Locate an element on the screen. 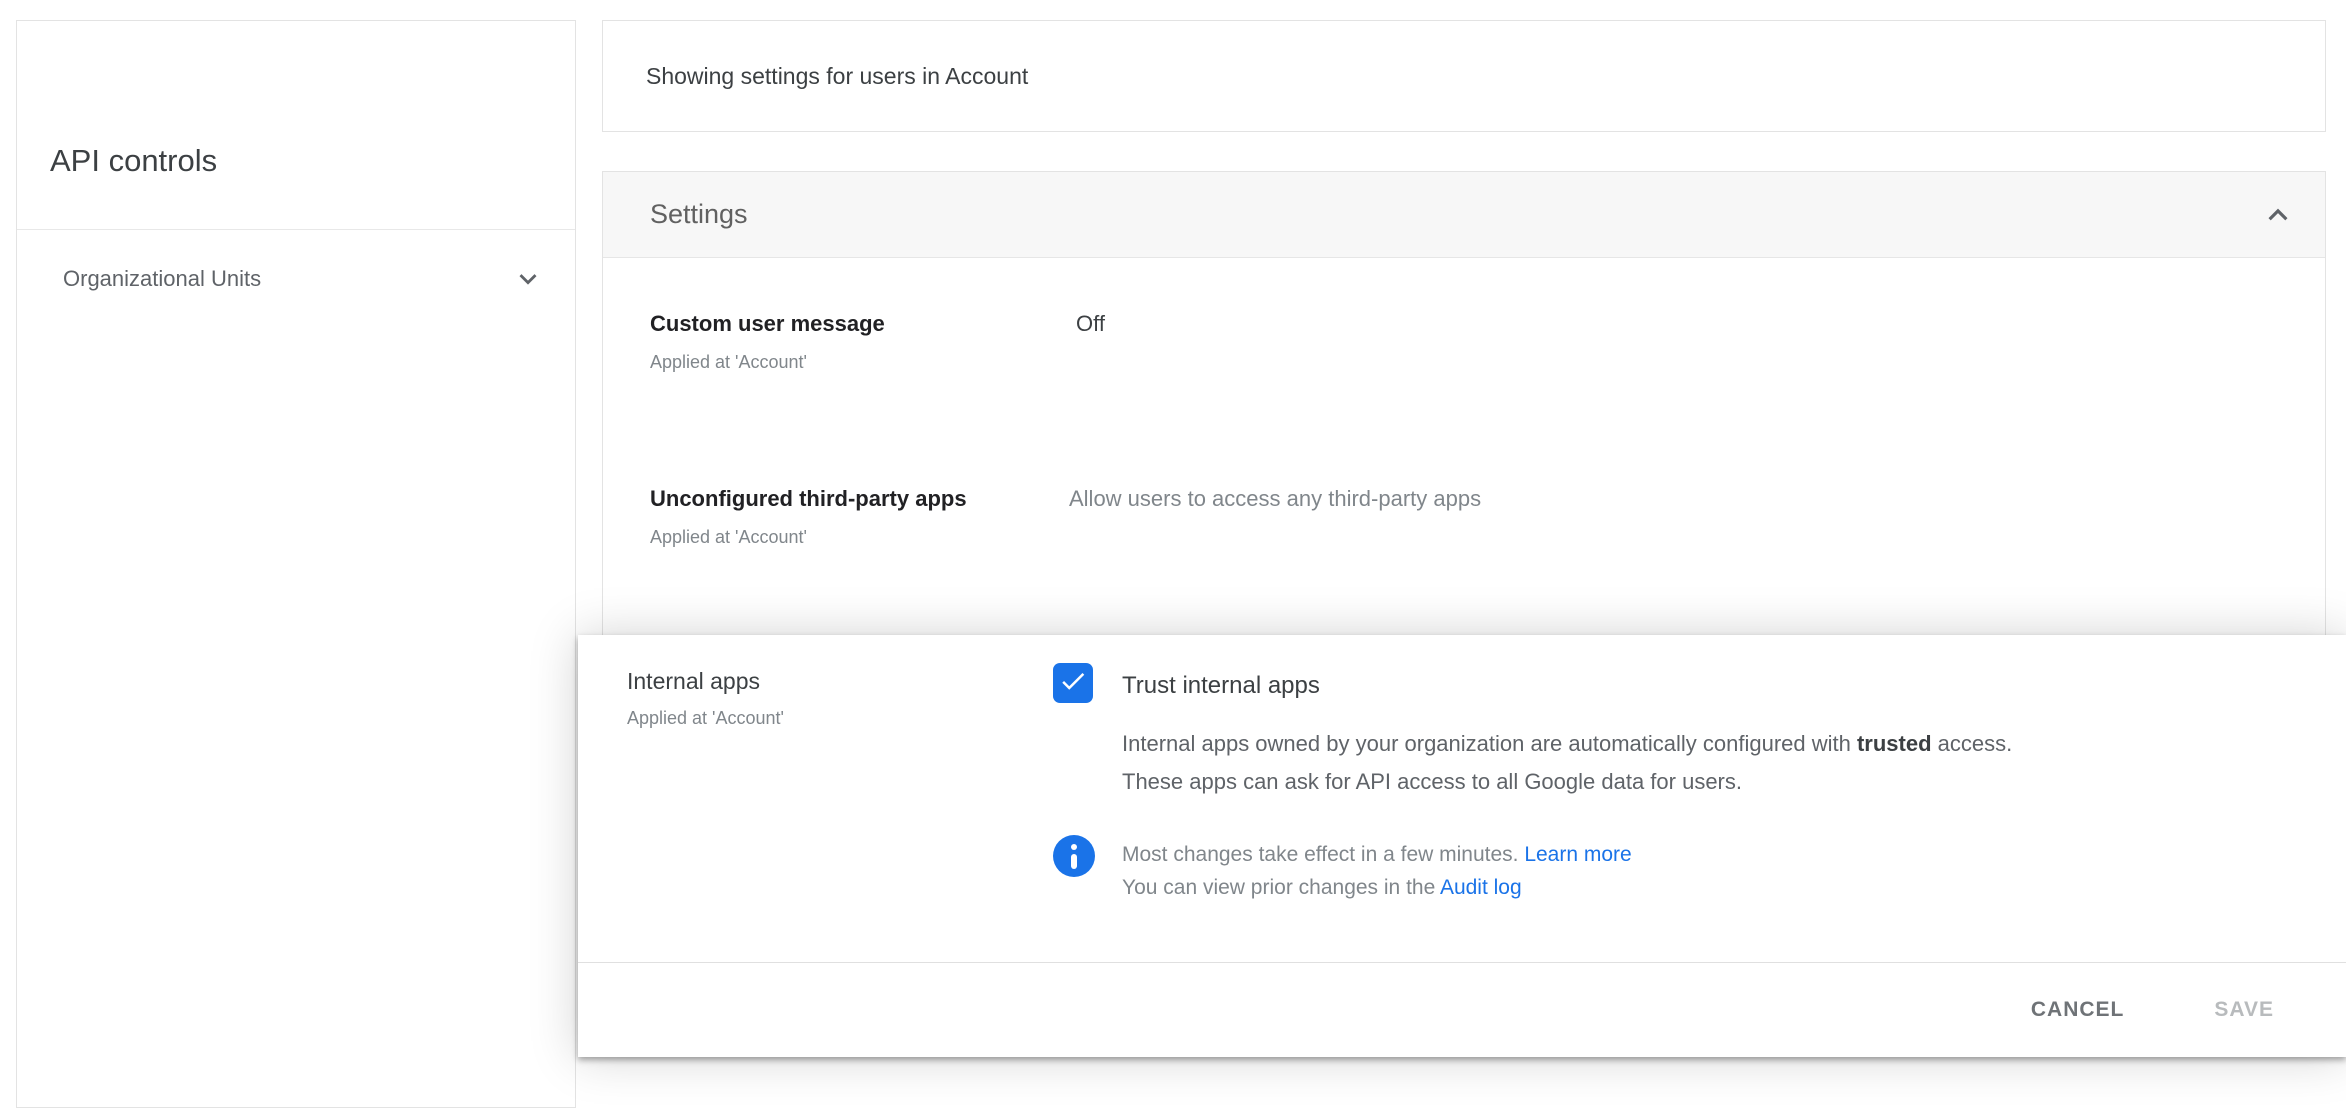 This screenshot has height=1110, width=2346. info-icon-stem is located at coordinates (1074, 861).